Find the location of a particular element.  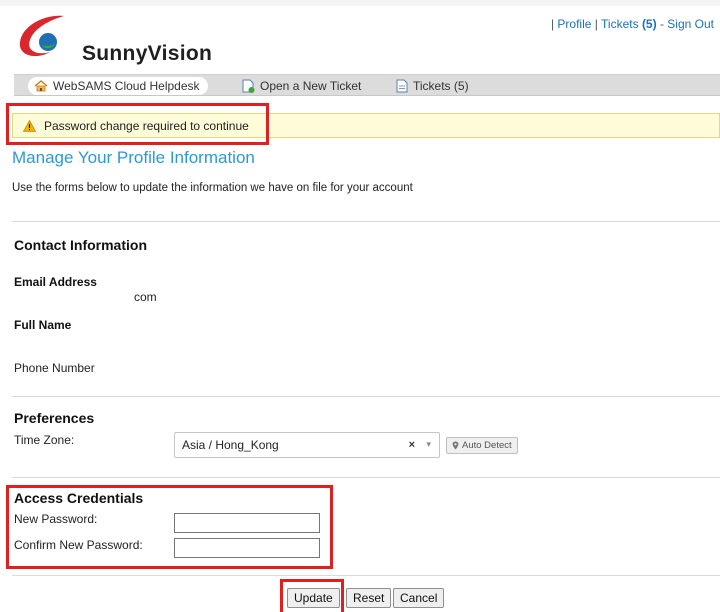

preferences-heading: Preferences is located at coordinates (54, 418).